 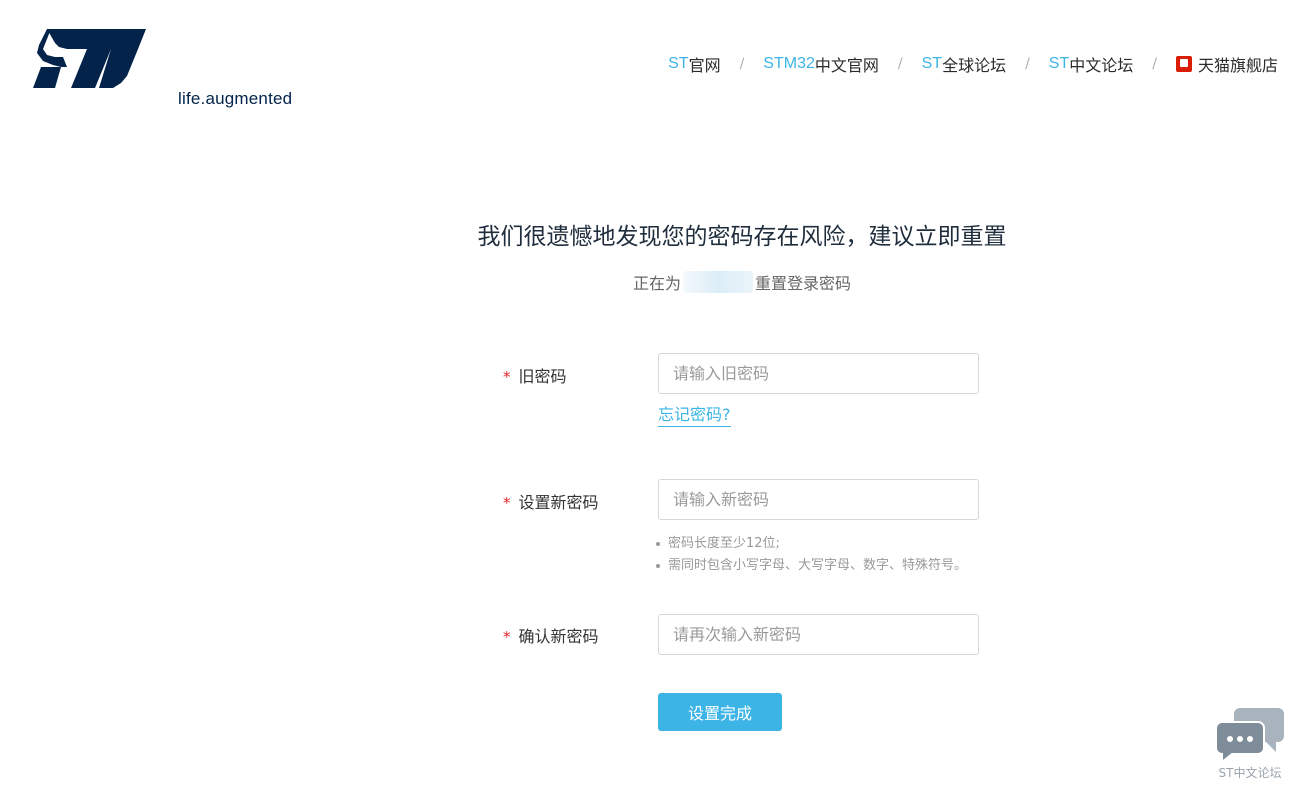 I want to click on nav-label: 全球论坛, so click(x=974, y=65).